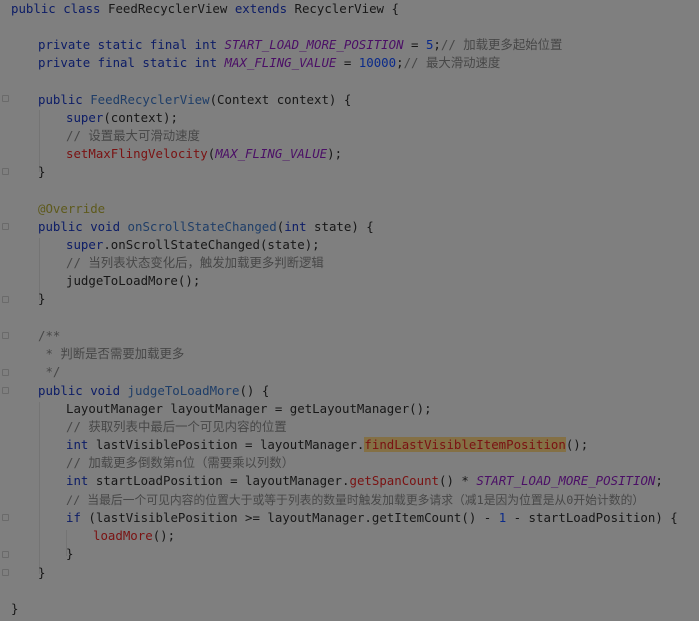  What do you see at coordinates (72, 208) in the screenshot?
I see `code-line-annotation: @Override` at bounding box center [72, 208].